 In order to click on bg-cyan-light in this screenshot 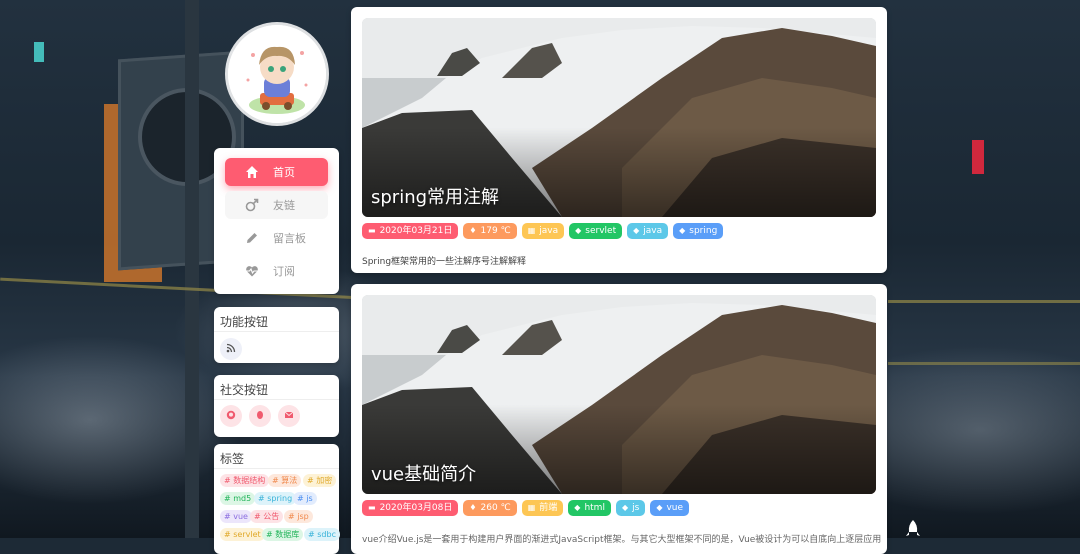, I will do `click(39, 52)`.